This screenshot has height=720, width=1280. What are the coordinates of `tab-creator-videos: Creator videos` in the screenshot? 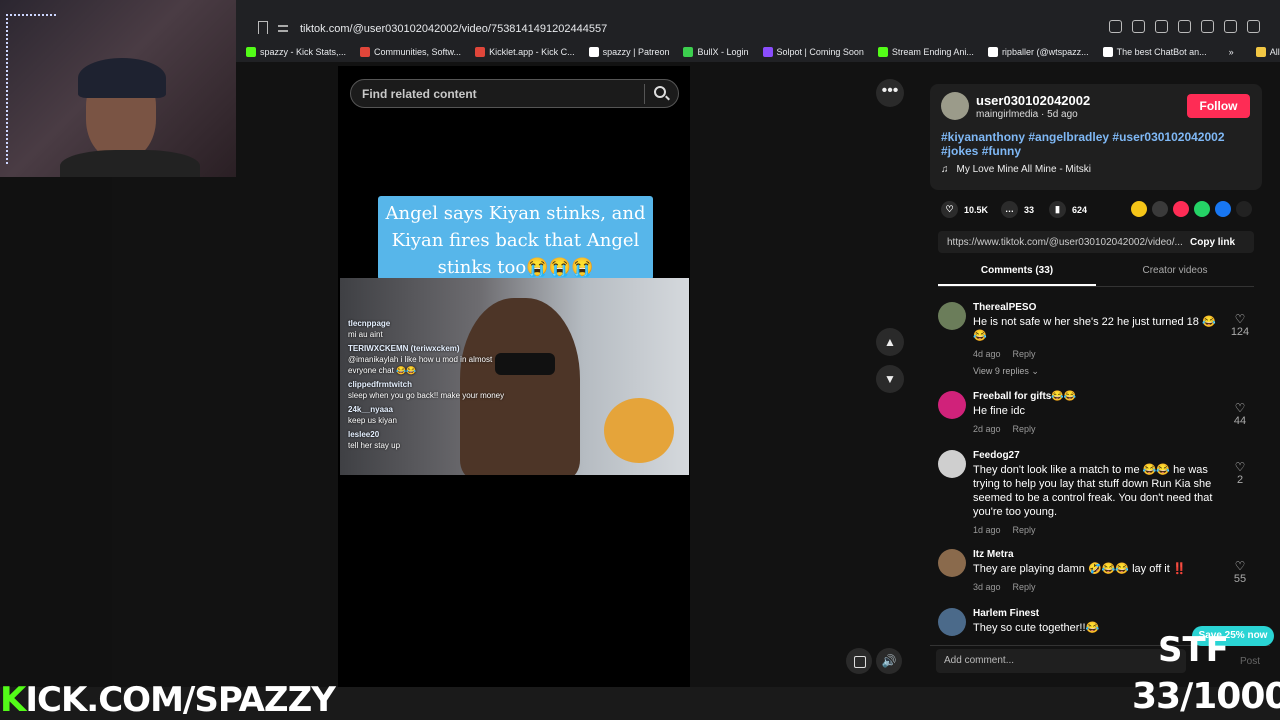 It's located at (1175, 275).